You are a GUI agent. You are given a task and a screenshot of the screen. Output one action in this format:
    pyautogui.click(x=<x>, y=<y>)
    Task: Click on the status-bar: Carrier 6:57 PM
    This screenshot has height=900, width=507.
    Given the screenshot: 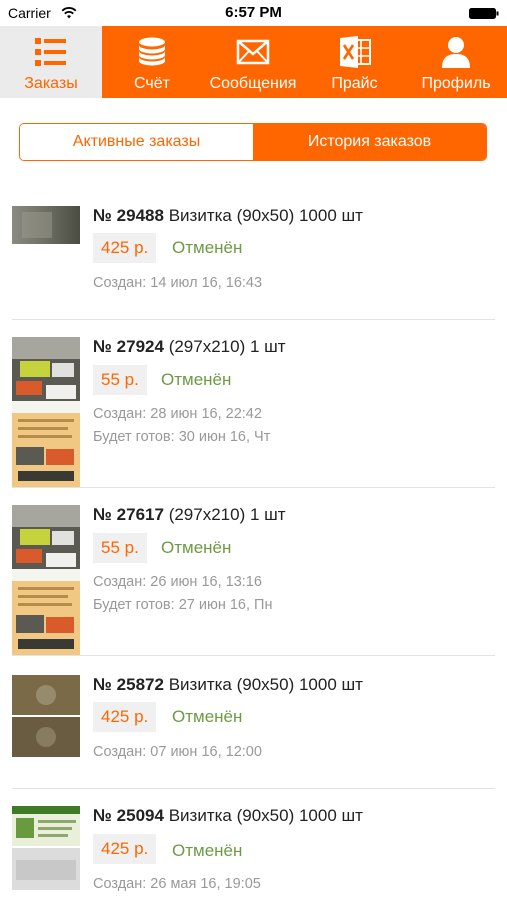 What is the action you would take?
    pyautogui.click(x=253, y=13)
    